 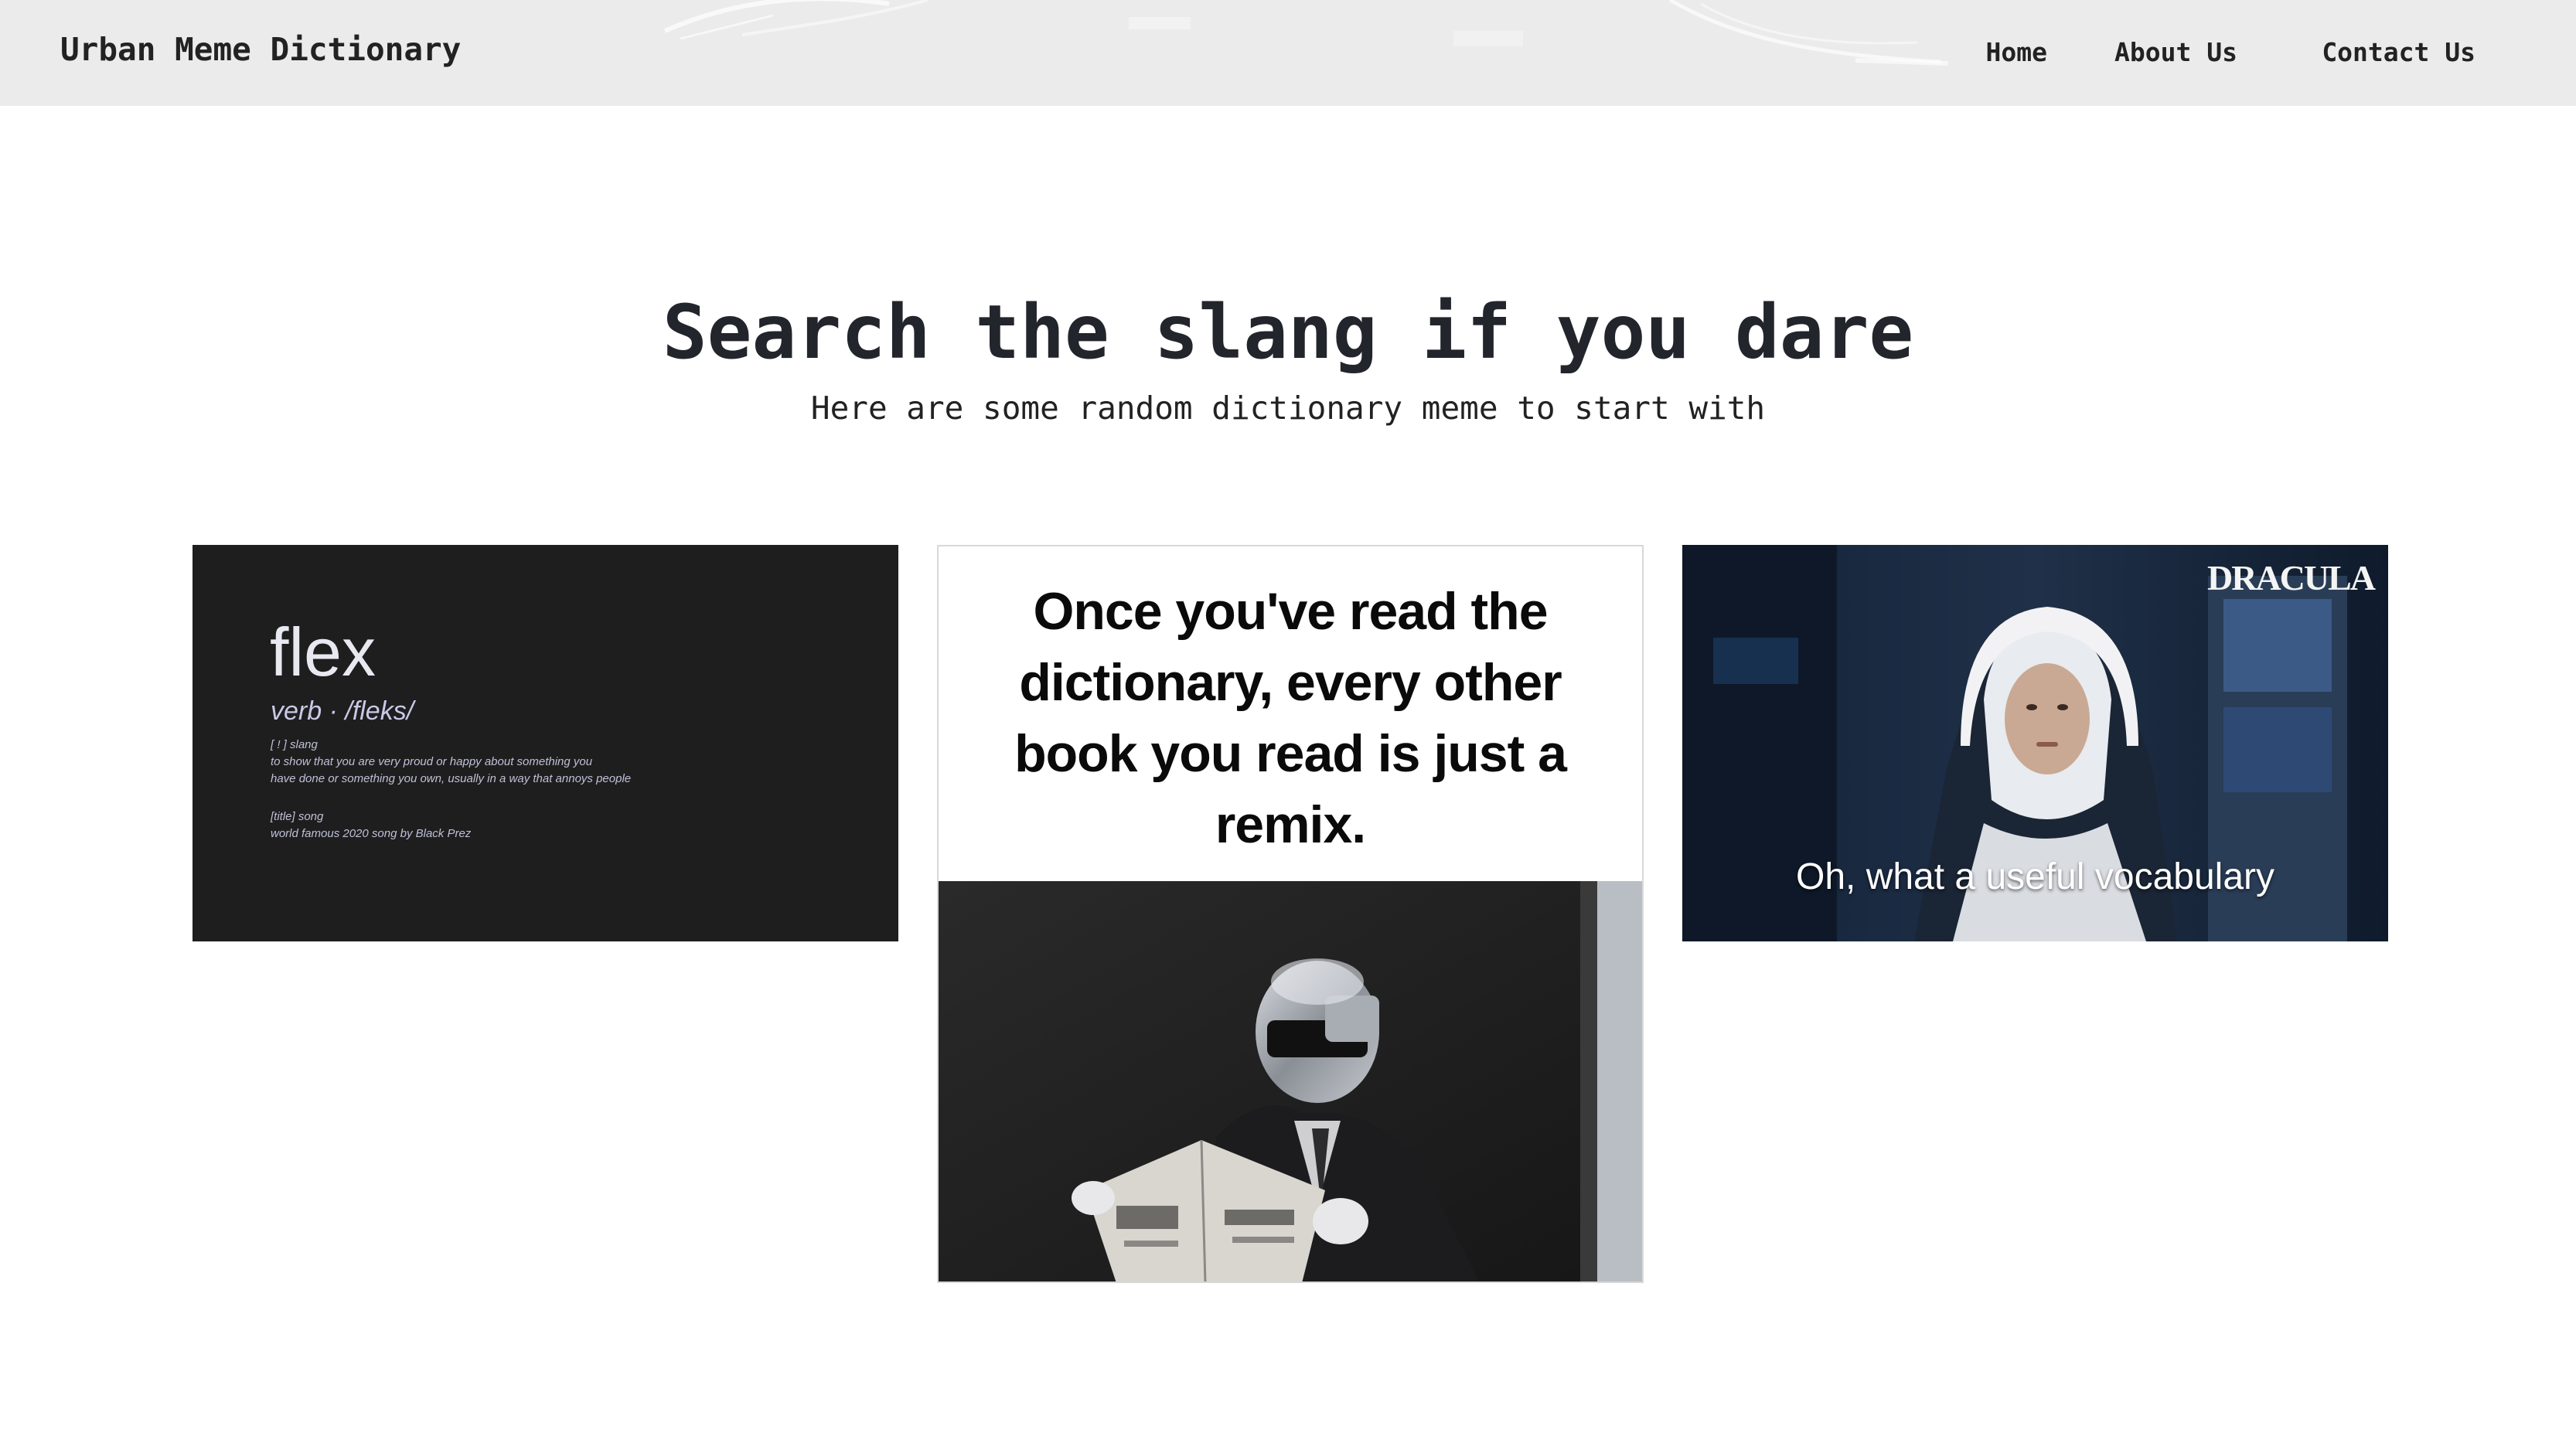 What do you see at coordinates (342, 711) in the screenshot?
I see `definition-pronunciation: verb · /fleks/` at bounding box center [342, 711].